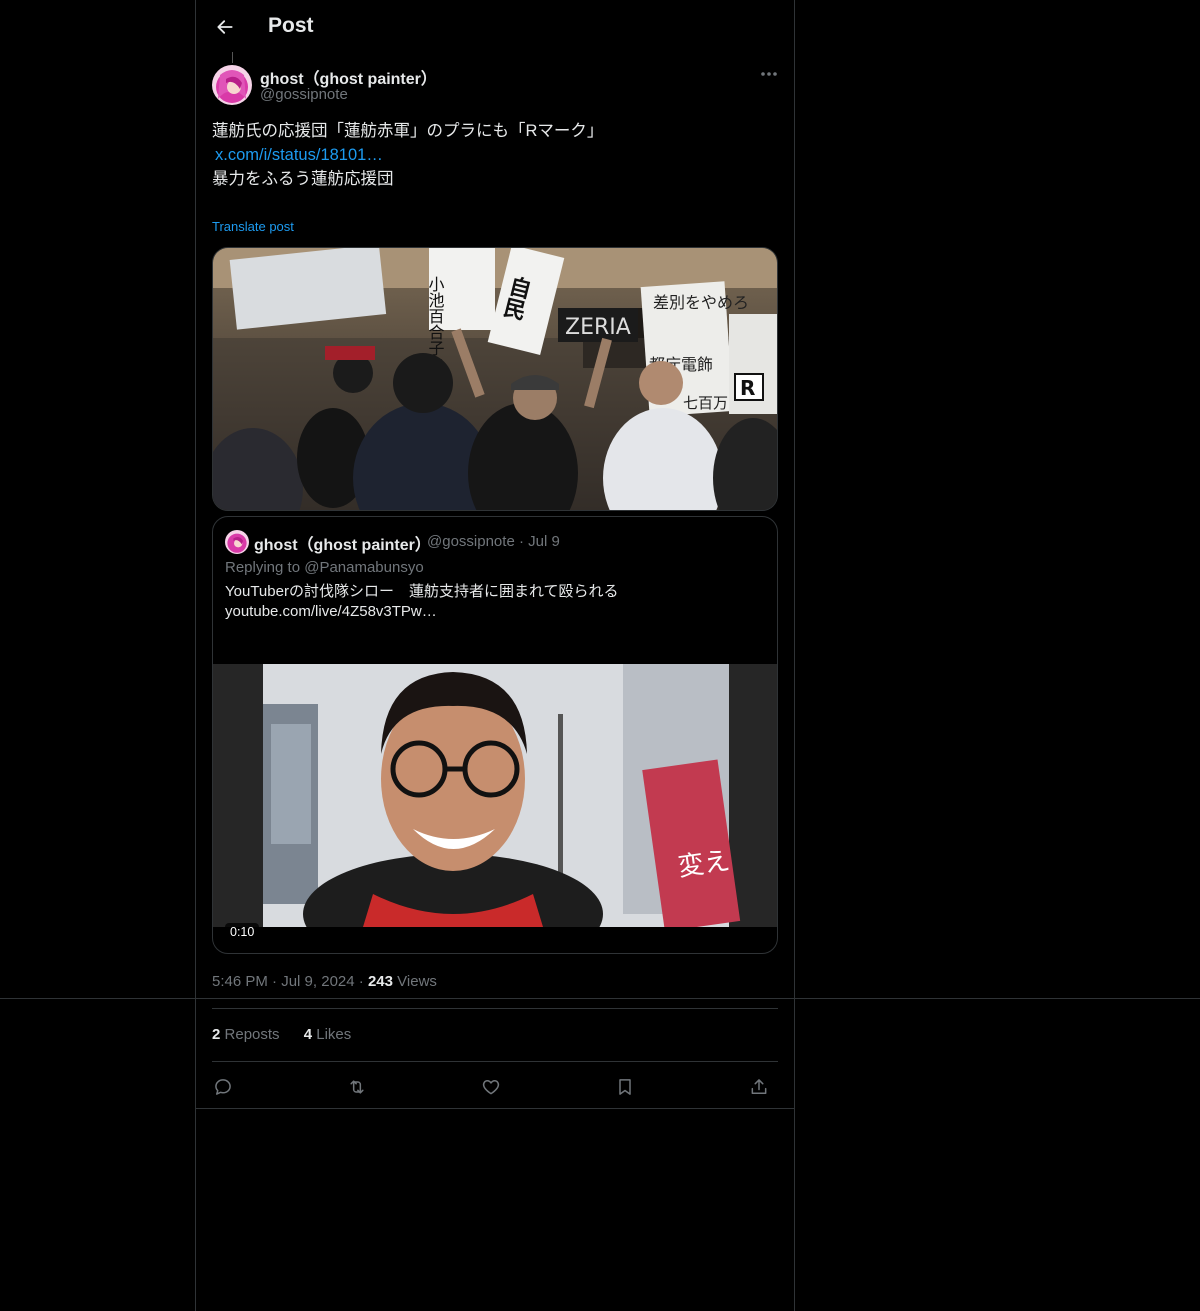 The image size is (1200, 1311). I want to click on post-metadata: 5:46 PM · Jul 9, 2024 · 243 Views, so click(324, 981).